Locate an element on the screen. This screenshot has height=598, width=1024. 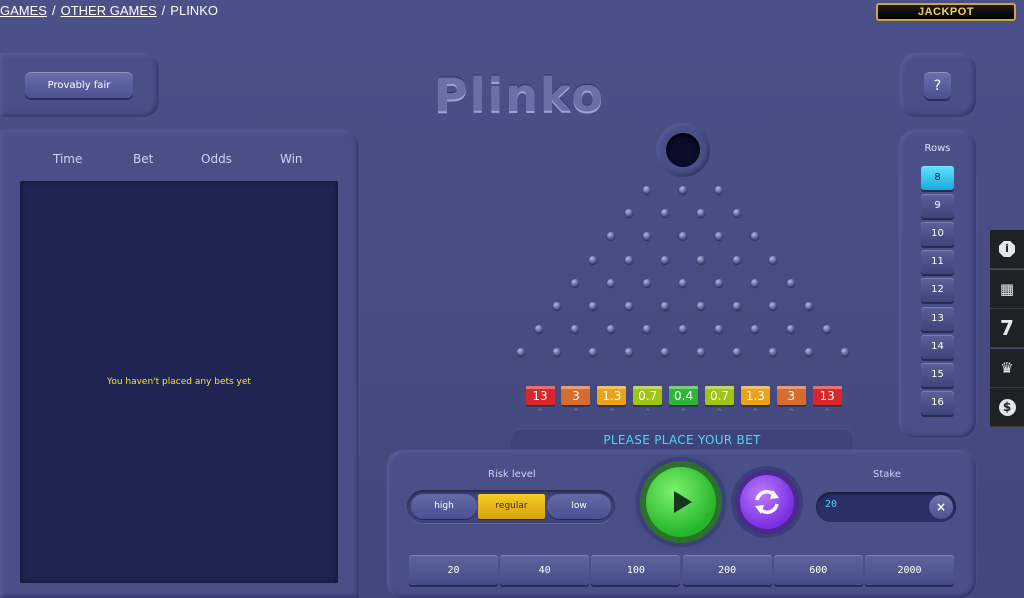
side-menu-gift-button: ▦ is located at coordinates (1007, 289).